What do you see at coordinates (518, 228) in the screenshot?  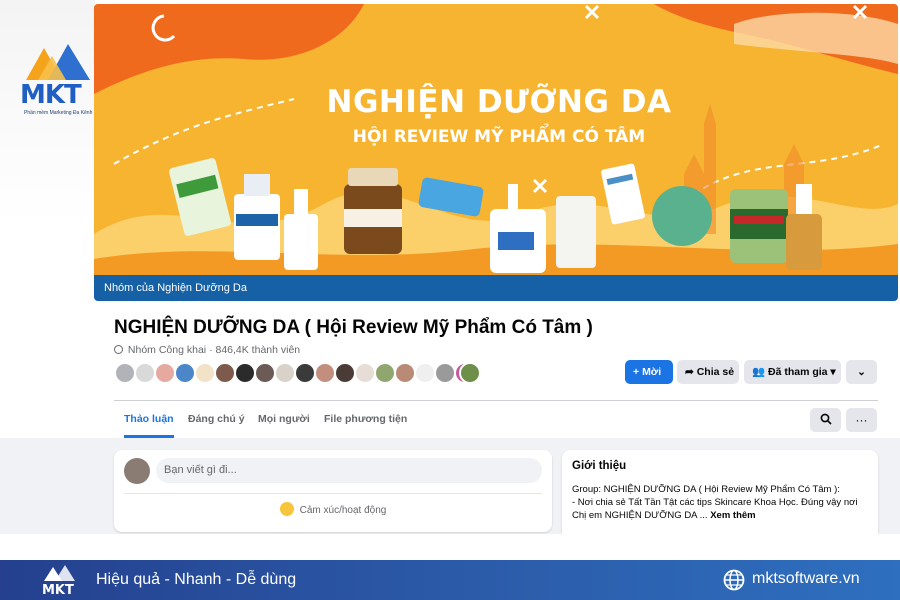 I see `product-cetaphil` at bounding box center [518, 228].